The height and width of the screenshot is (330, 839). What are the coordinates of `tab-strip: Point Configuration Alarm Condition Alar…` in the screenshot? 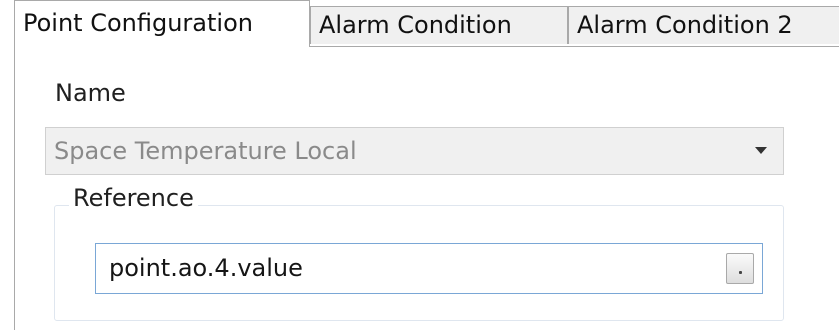 It's located at (426, 23).